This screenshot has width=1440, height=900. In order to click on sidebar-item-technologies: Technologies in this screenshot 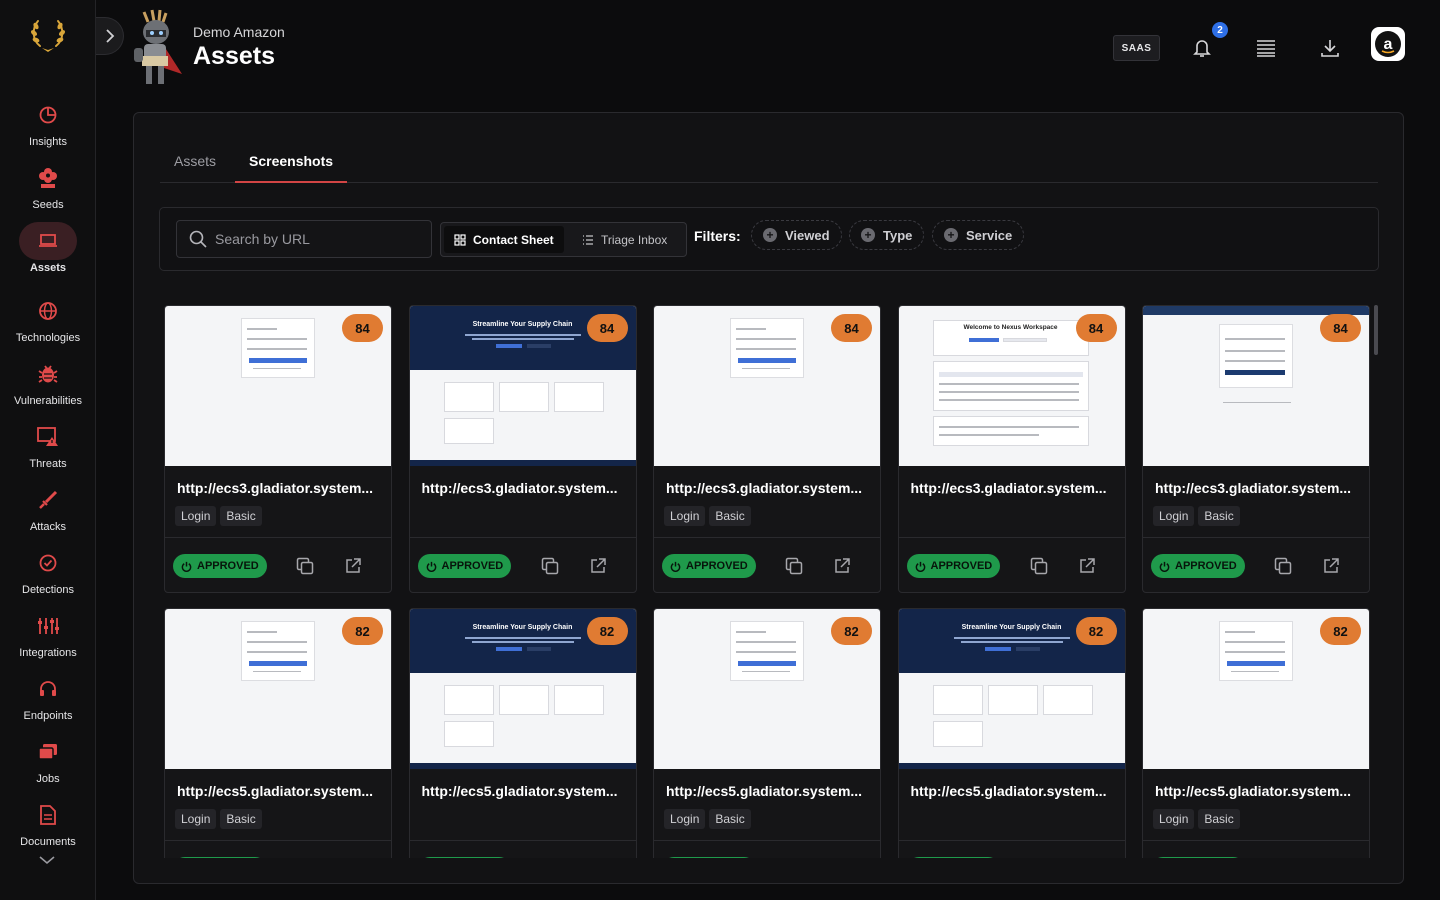, I will do `click(48, 321)`.